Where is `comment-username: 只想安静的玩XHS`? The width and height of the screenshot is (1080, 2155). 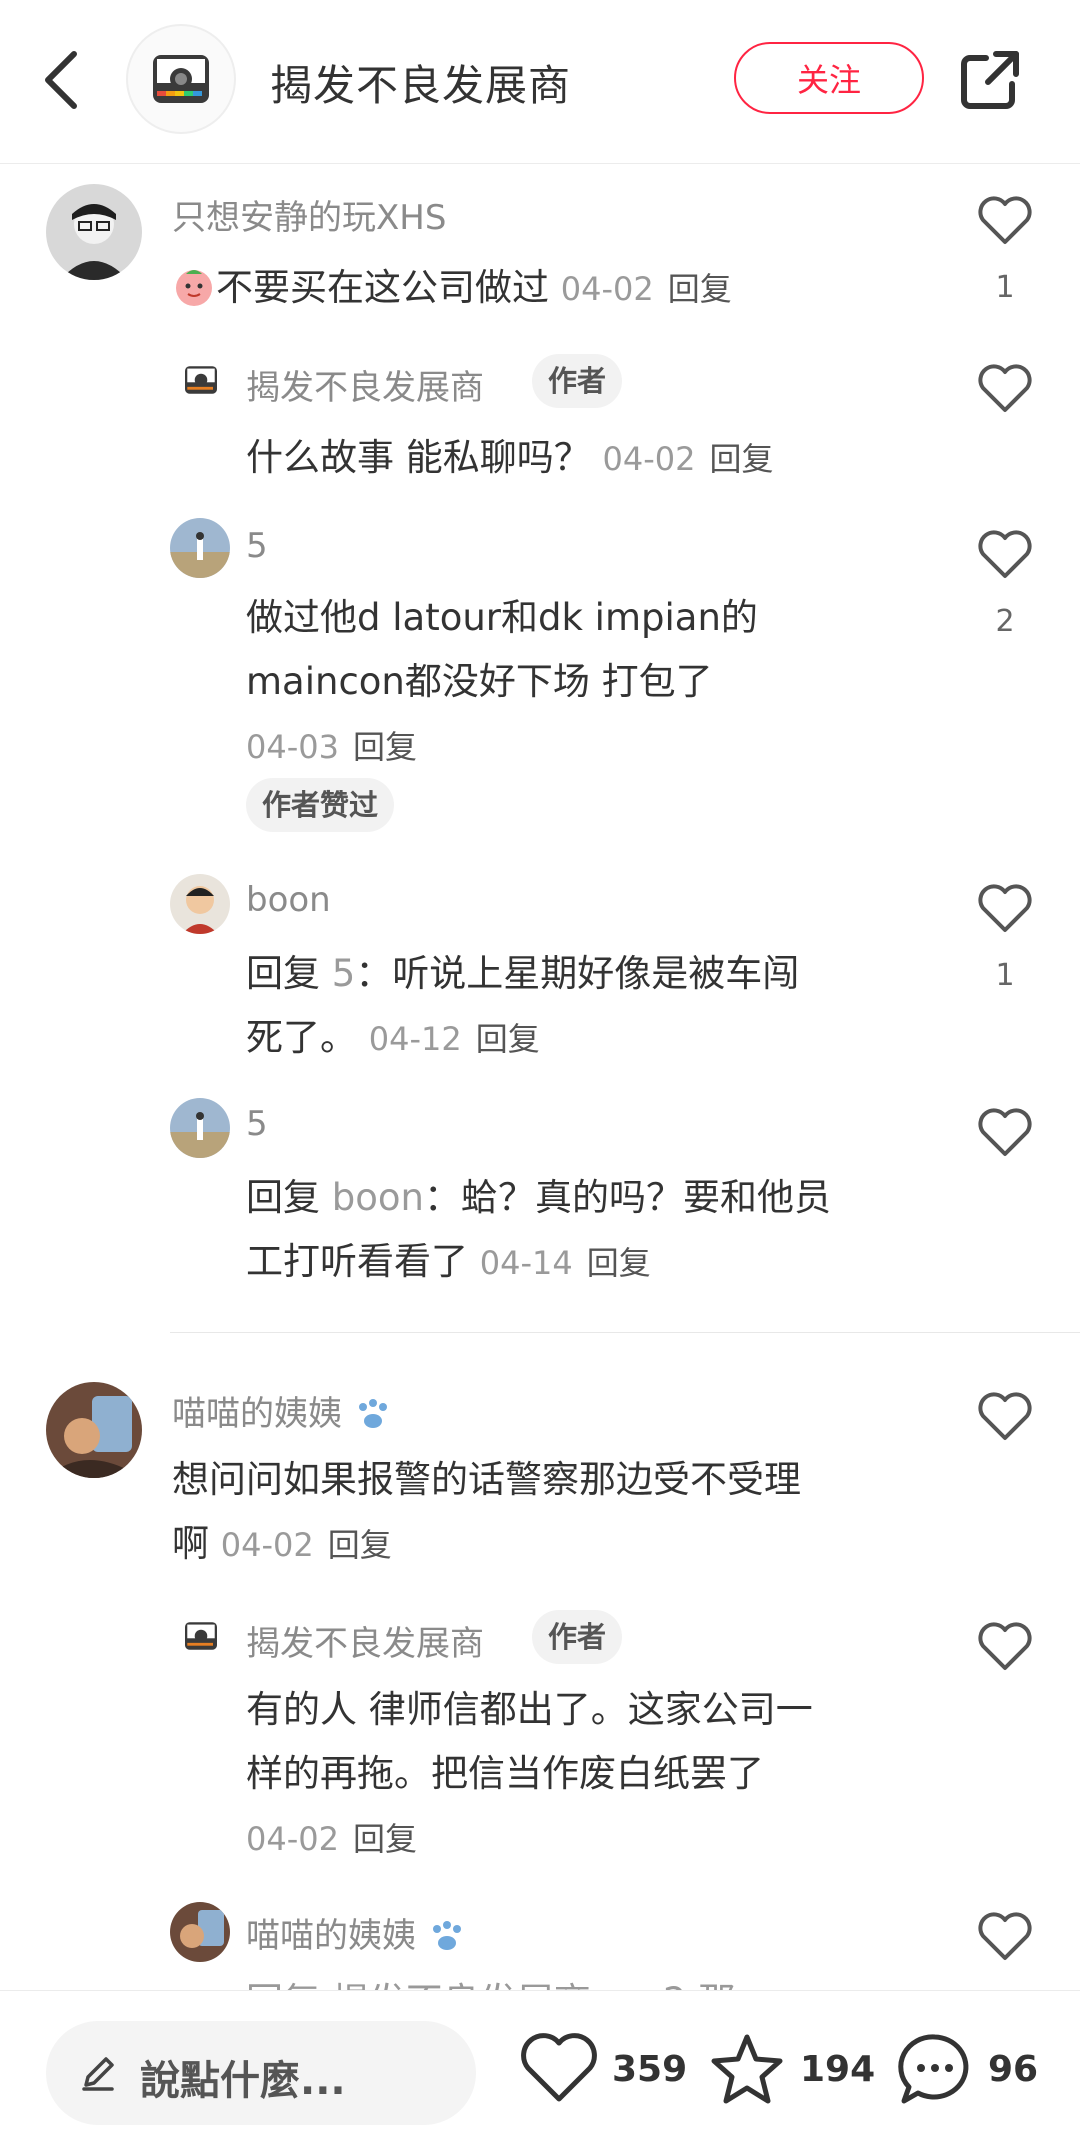
comment-username: 只想安静的玩XHS is located at coordinates (309, 214).